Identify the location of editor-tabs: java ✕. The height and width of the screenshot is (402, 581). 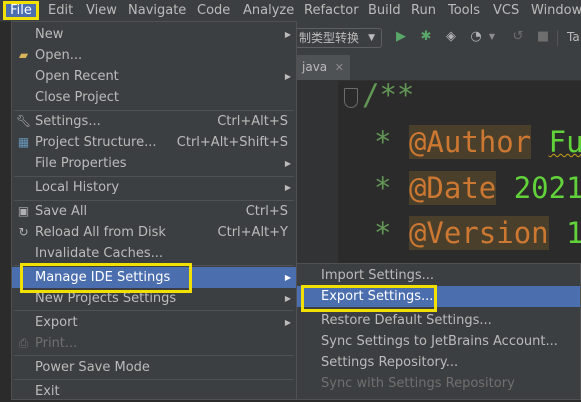
(438, 68).